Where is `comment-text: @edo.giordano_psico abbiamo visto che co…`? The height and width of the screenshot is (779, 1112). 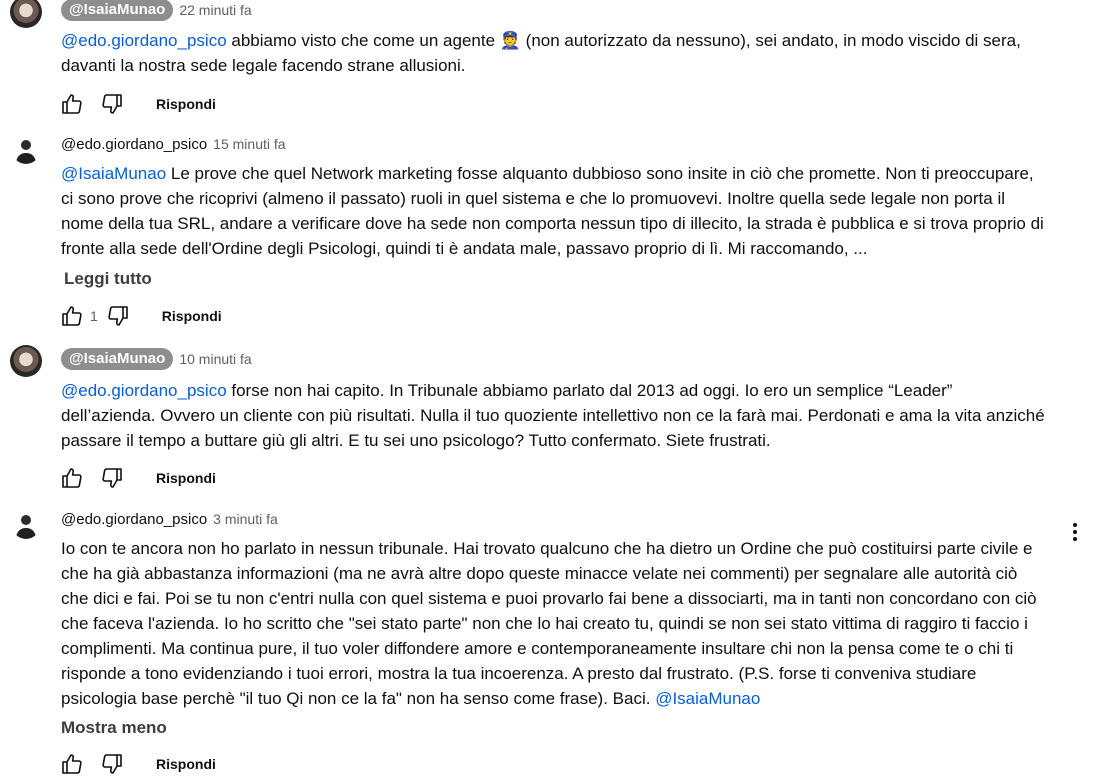
comment-text: @edo.giordano_psico abbiamo visto che co… is located at coordinates (541, 53).